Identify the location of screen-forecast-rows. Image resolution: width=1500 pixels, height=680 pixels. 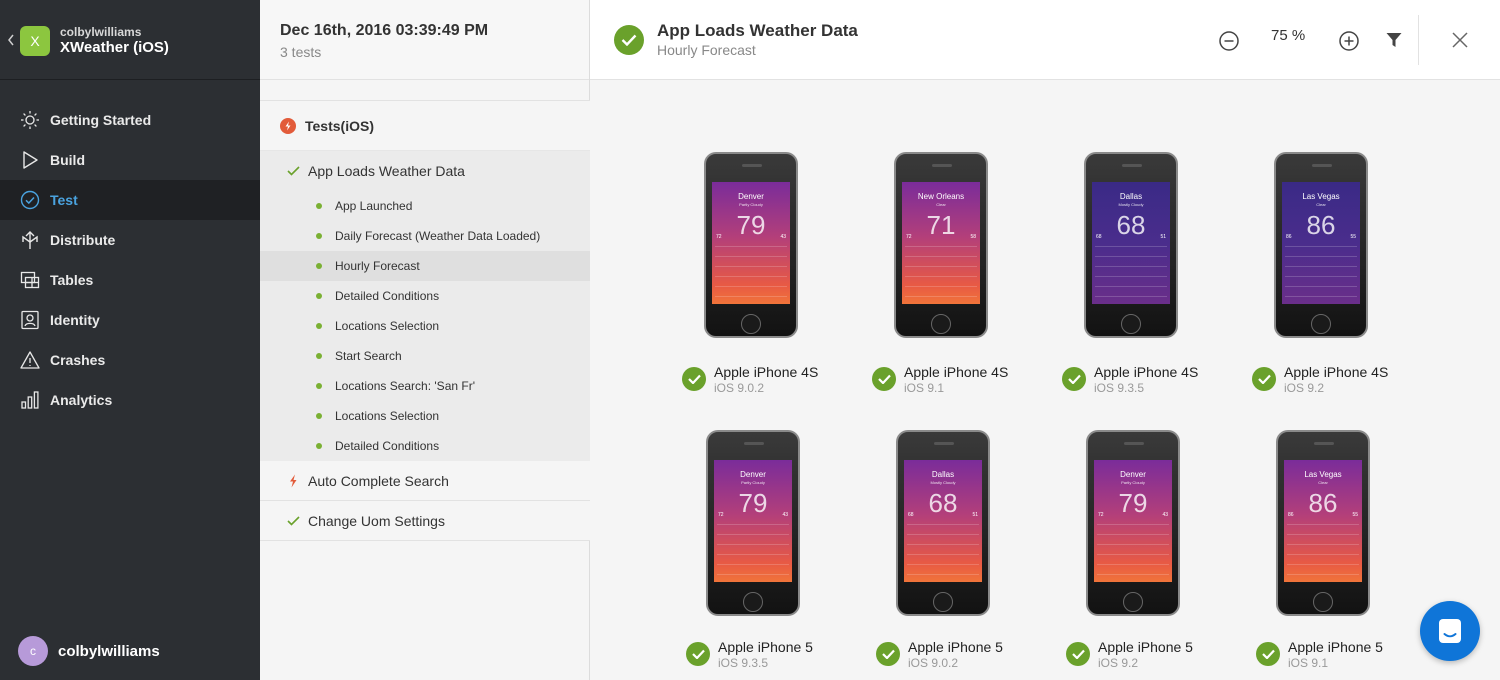
(1321, 272).